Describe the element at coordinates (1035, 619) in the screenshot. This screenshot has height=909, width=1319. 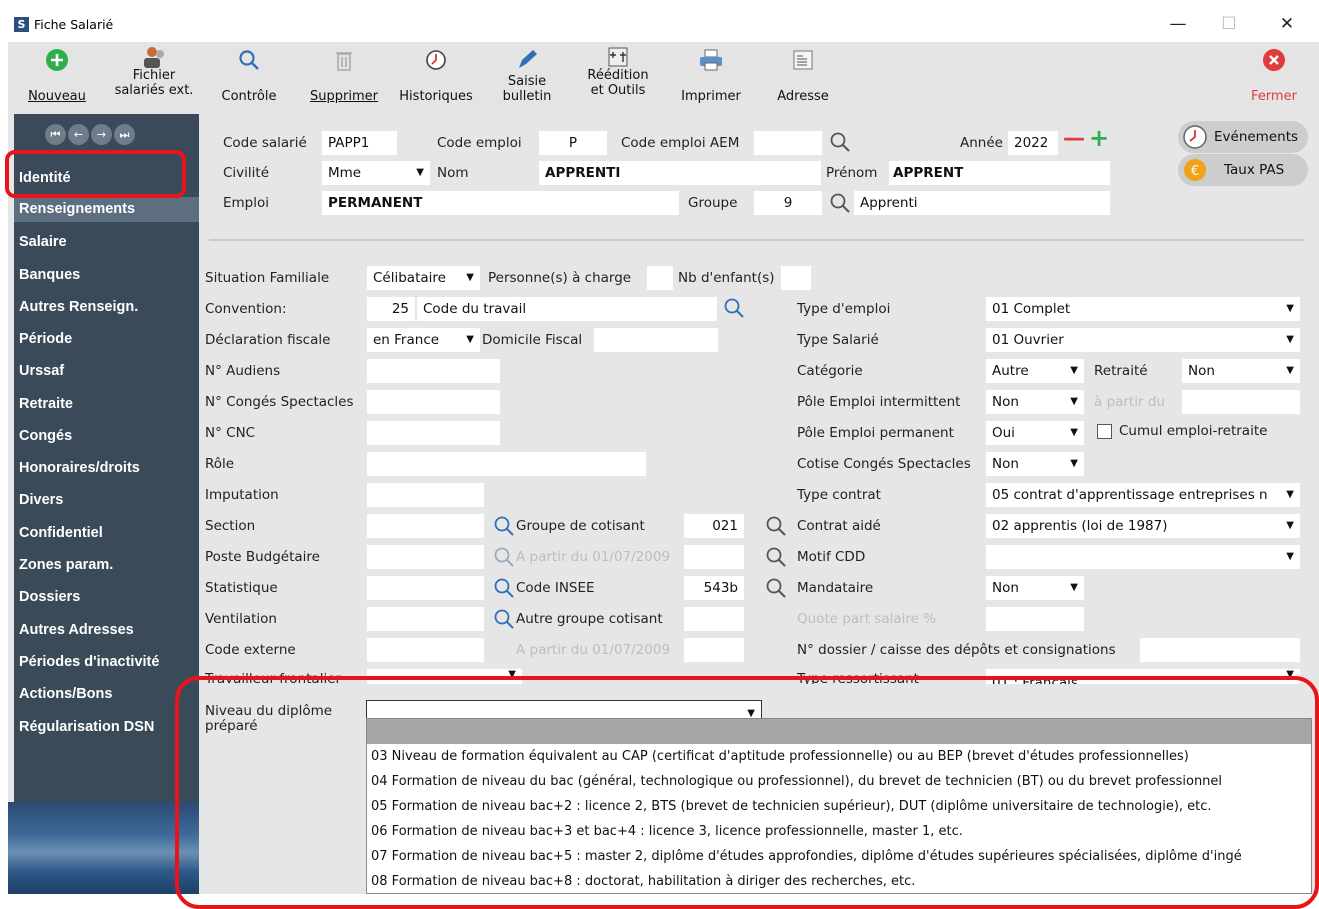
I see `quote-part-field` at that location.